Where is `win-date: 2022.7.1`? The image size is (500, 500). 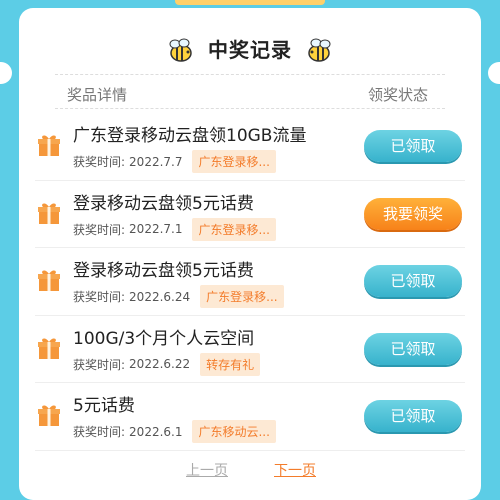
win-date: 2022.7.1 is located at coordinates (156, 229).